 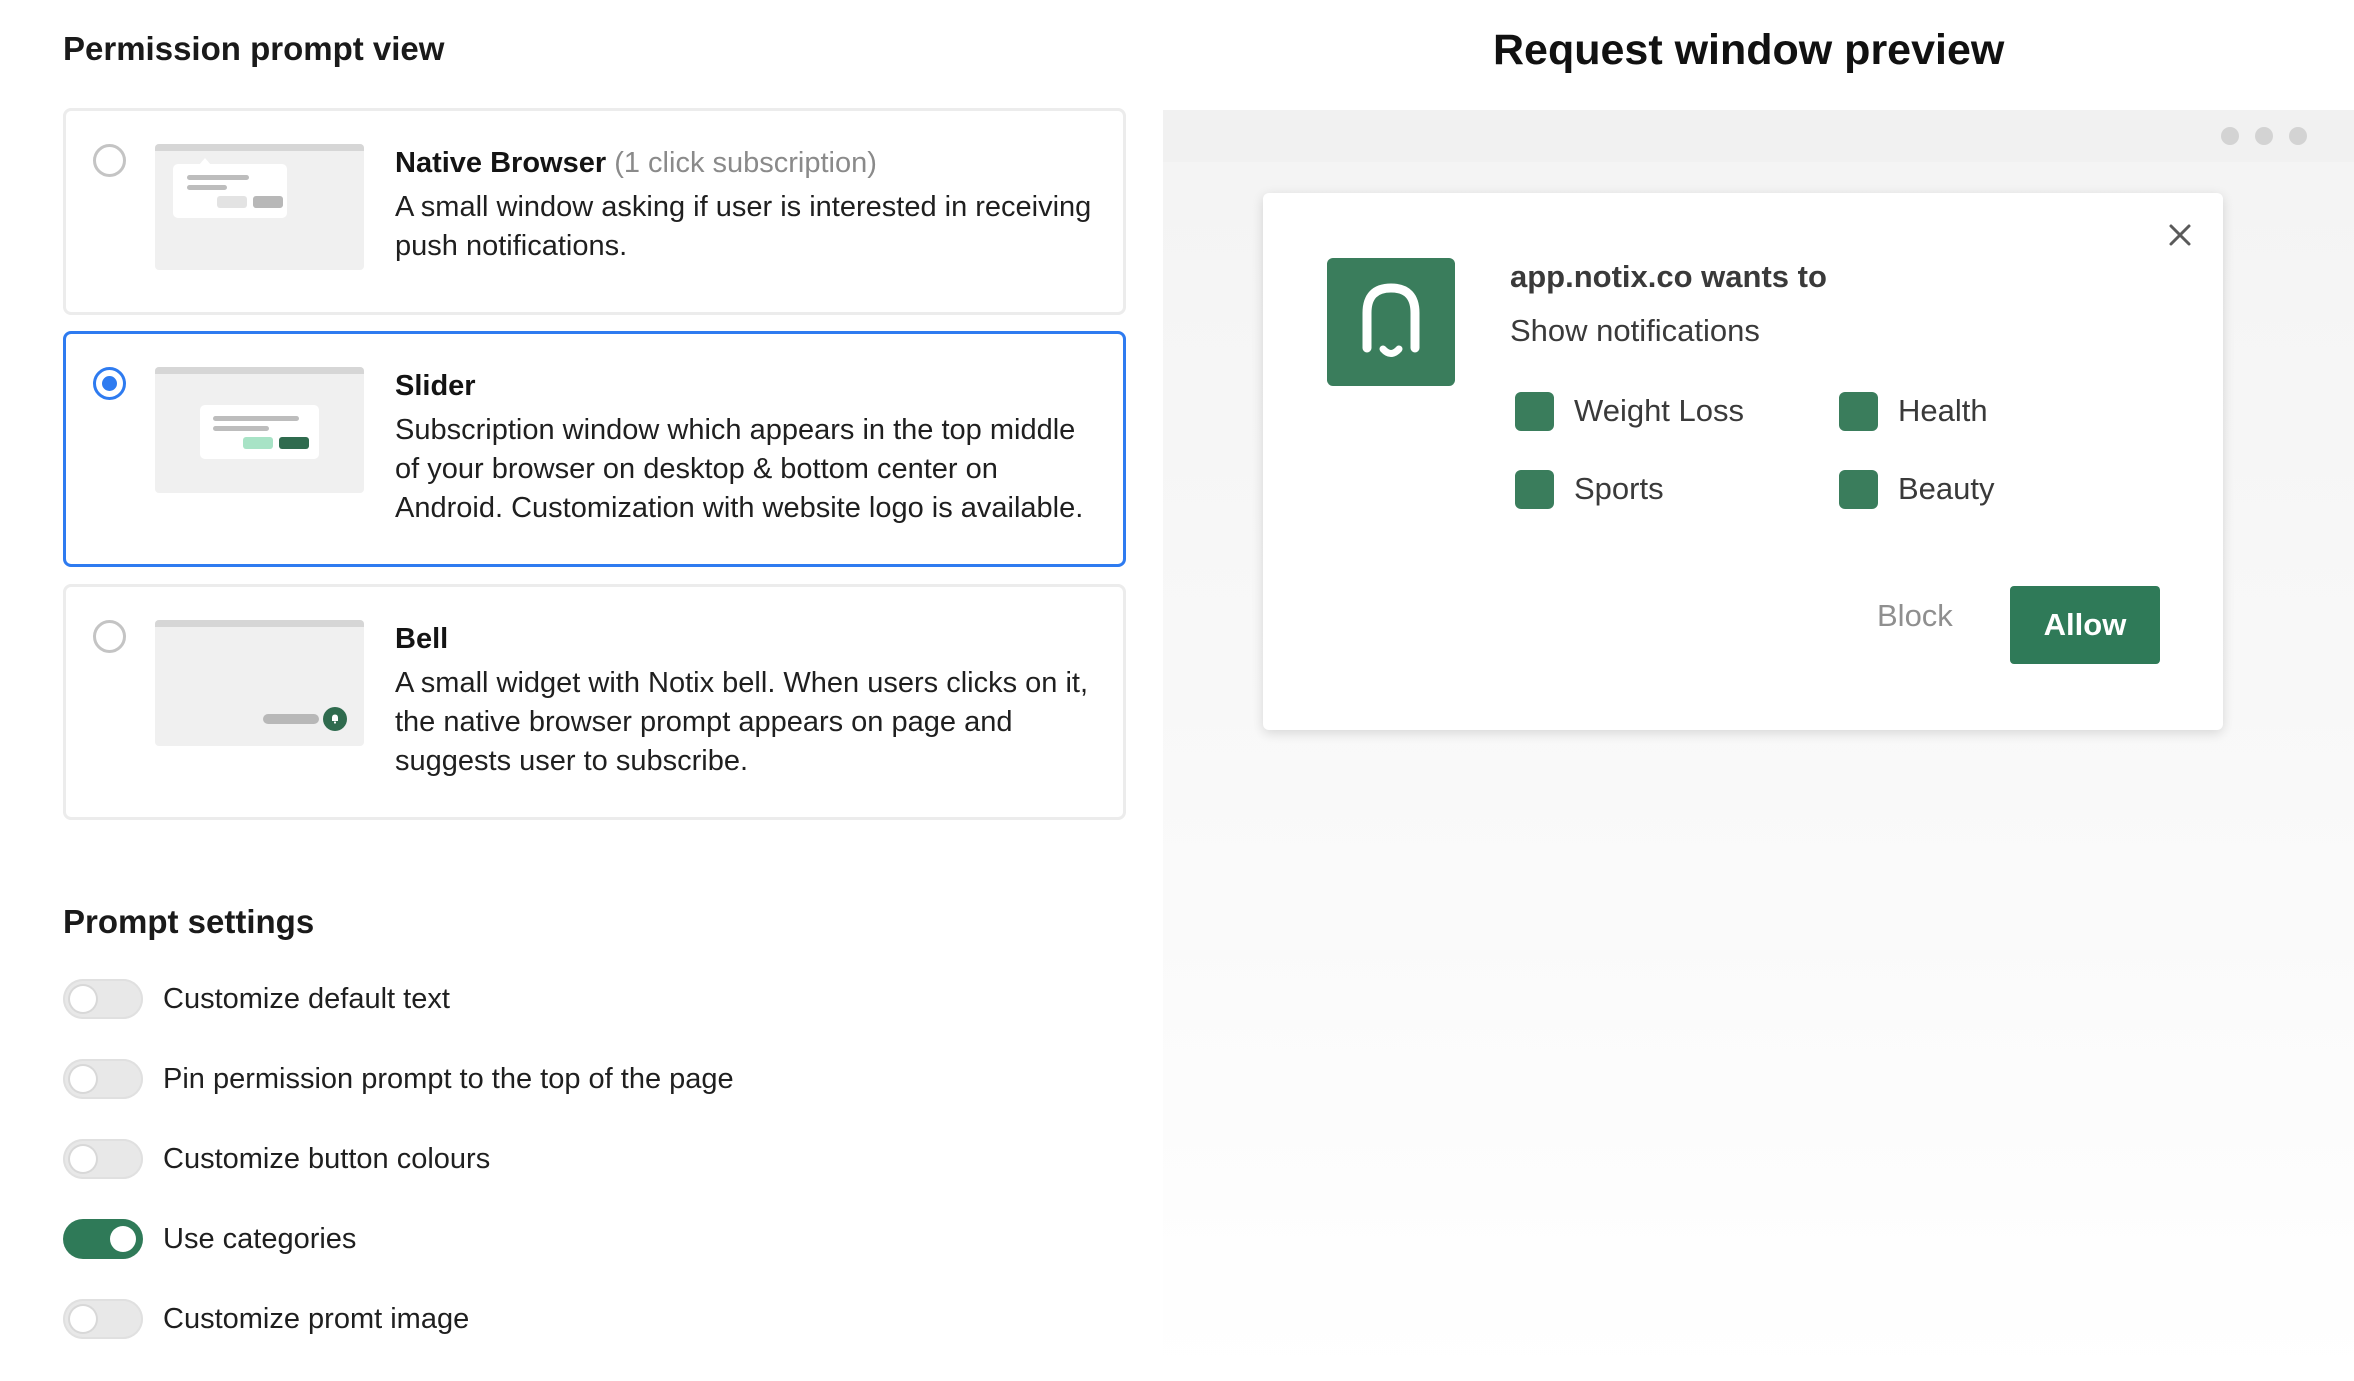 What do you see at coordinates (259, 207) in the screenshot?
I see `native-browser-thumbnail` at bounding box center [259, 207].